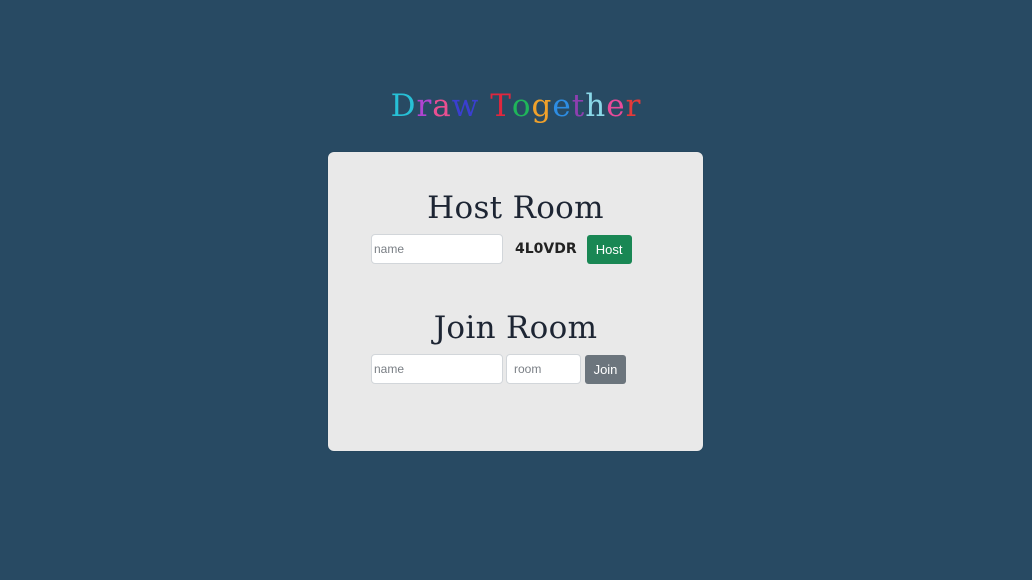  Describe the element at coordinates (605, 369) in the screenshot. I see `join-button: Join` at that location.